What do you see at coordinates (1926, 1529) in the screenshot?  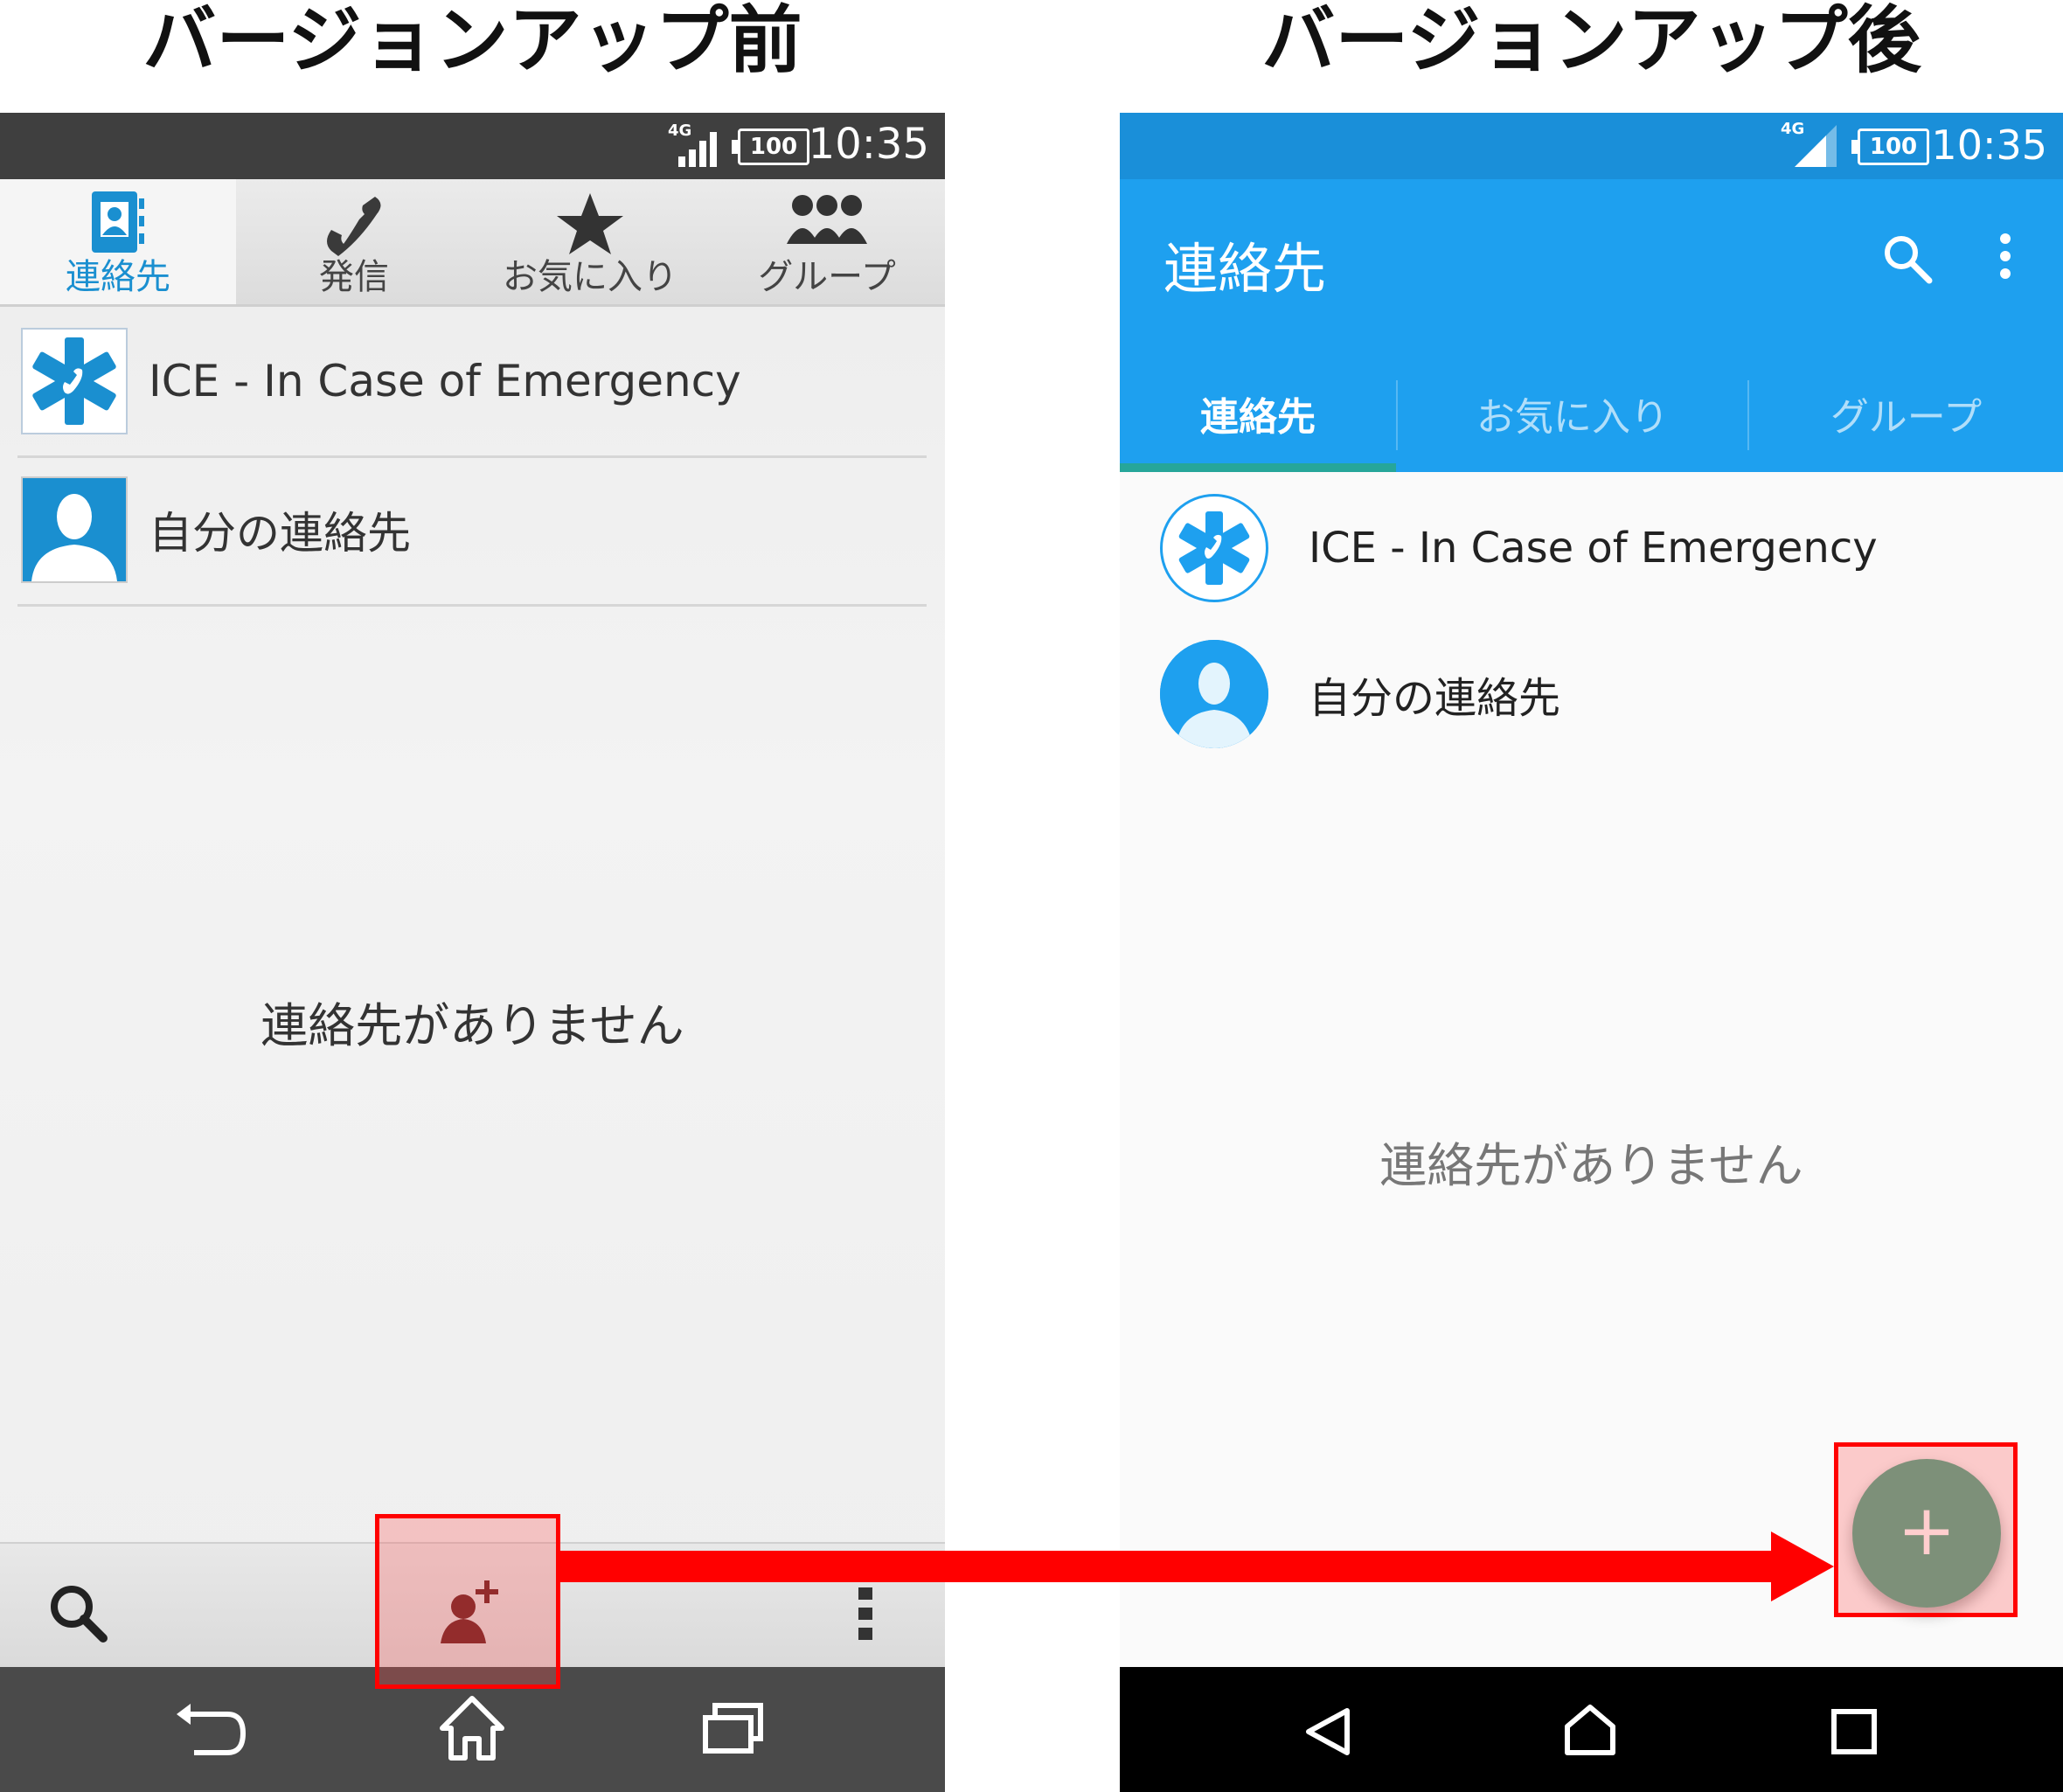 I see `highlight-new-fab` at bounding box center [1926, 1529].